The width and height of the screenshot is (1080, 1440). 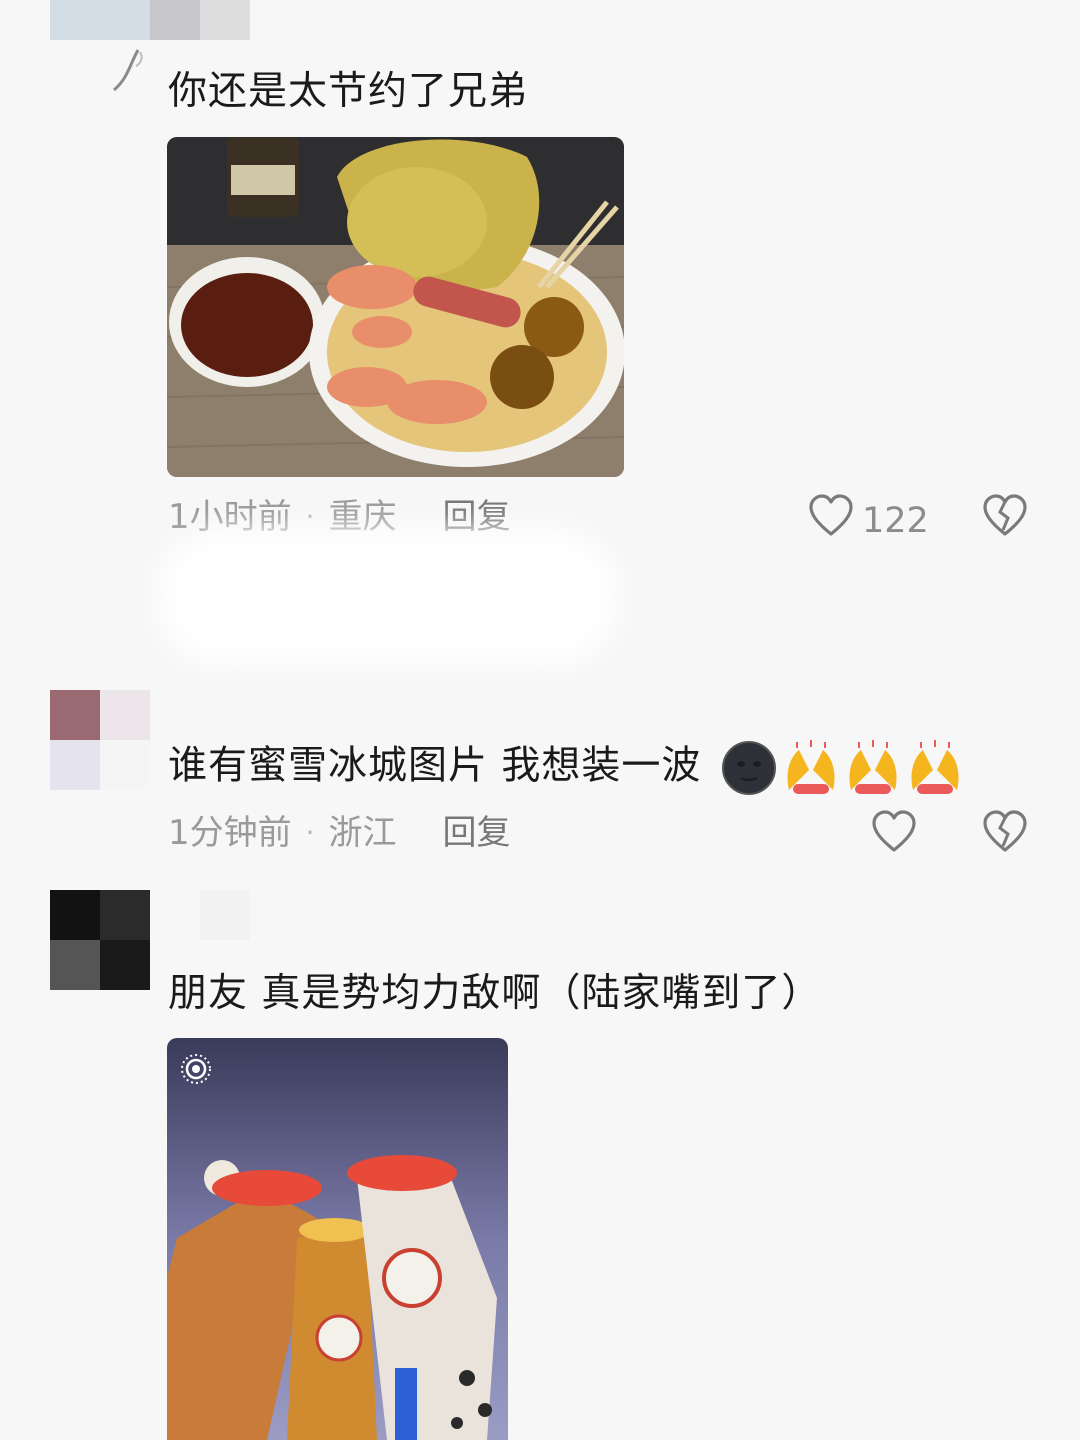 I want to click on comment-text: 谁有蜜雪冰城图片 我想装一波, so click(x=567, y=768).